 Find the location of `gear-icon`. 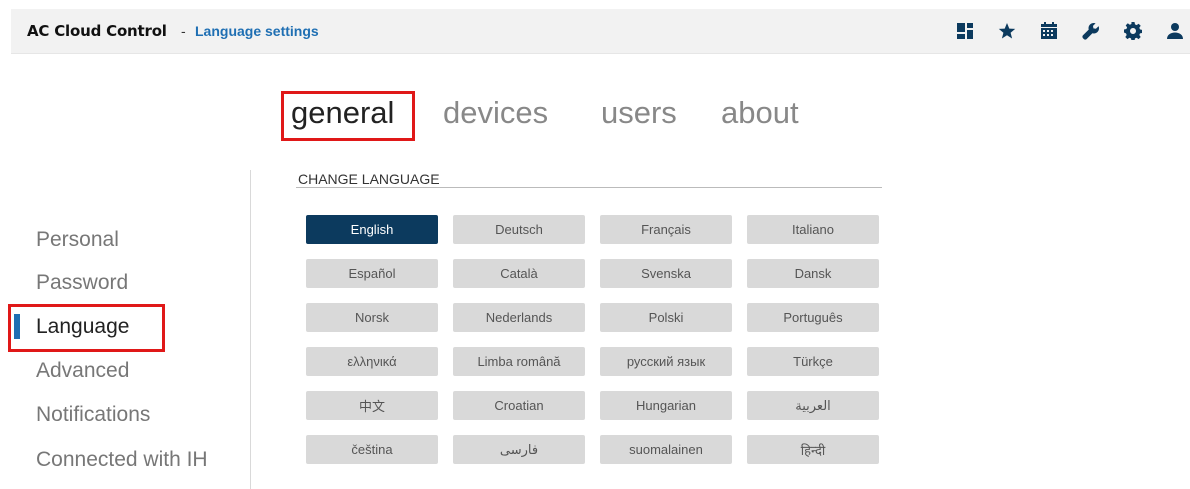

gear-icon is located at coordinates (1133, 31).